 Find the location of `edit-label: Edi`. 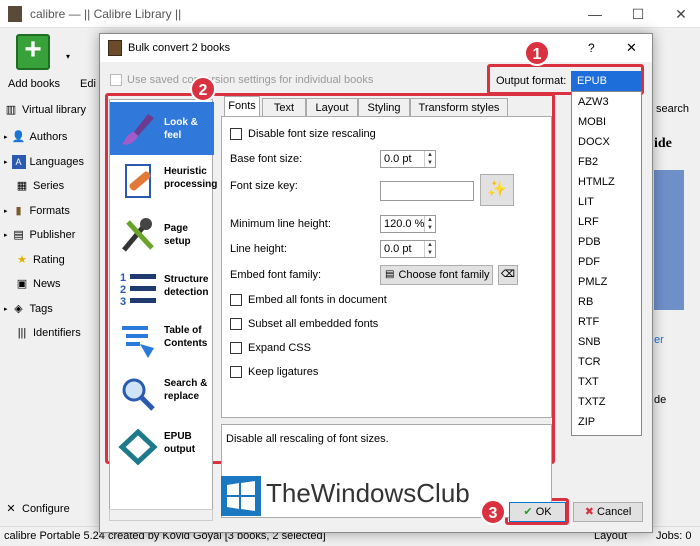

edit-label: Edi is located at coordinates (88, 84).